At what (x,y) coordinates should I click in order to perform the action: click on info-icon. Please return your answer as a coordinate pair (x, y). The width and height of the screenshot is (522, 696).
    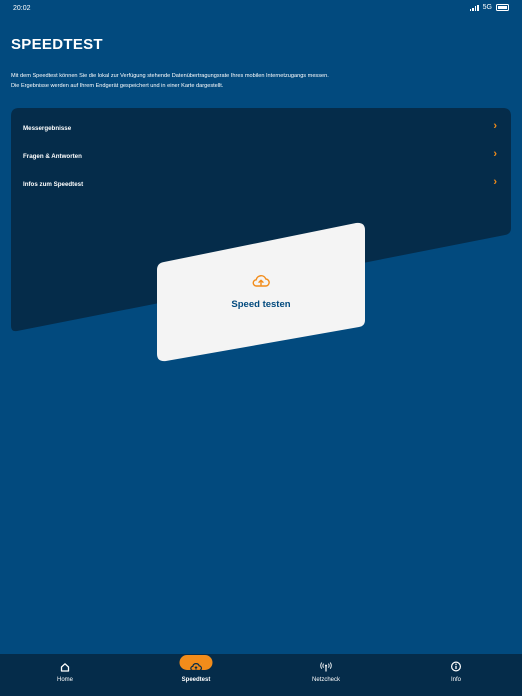
    Looking at the image, I should click on (456, 666).